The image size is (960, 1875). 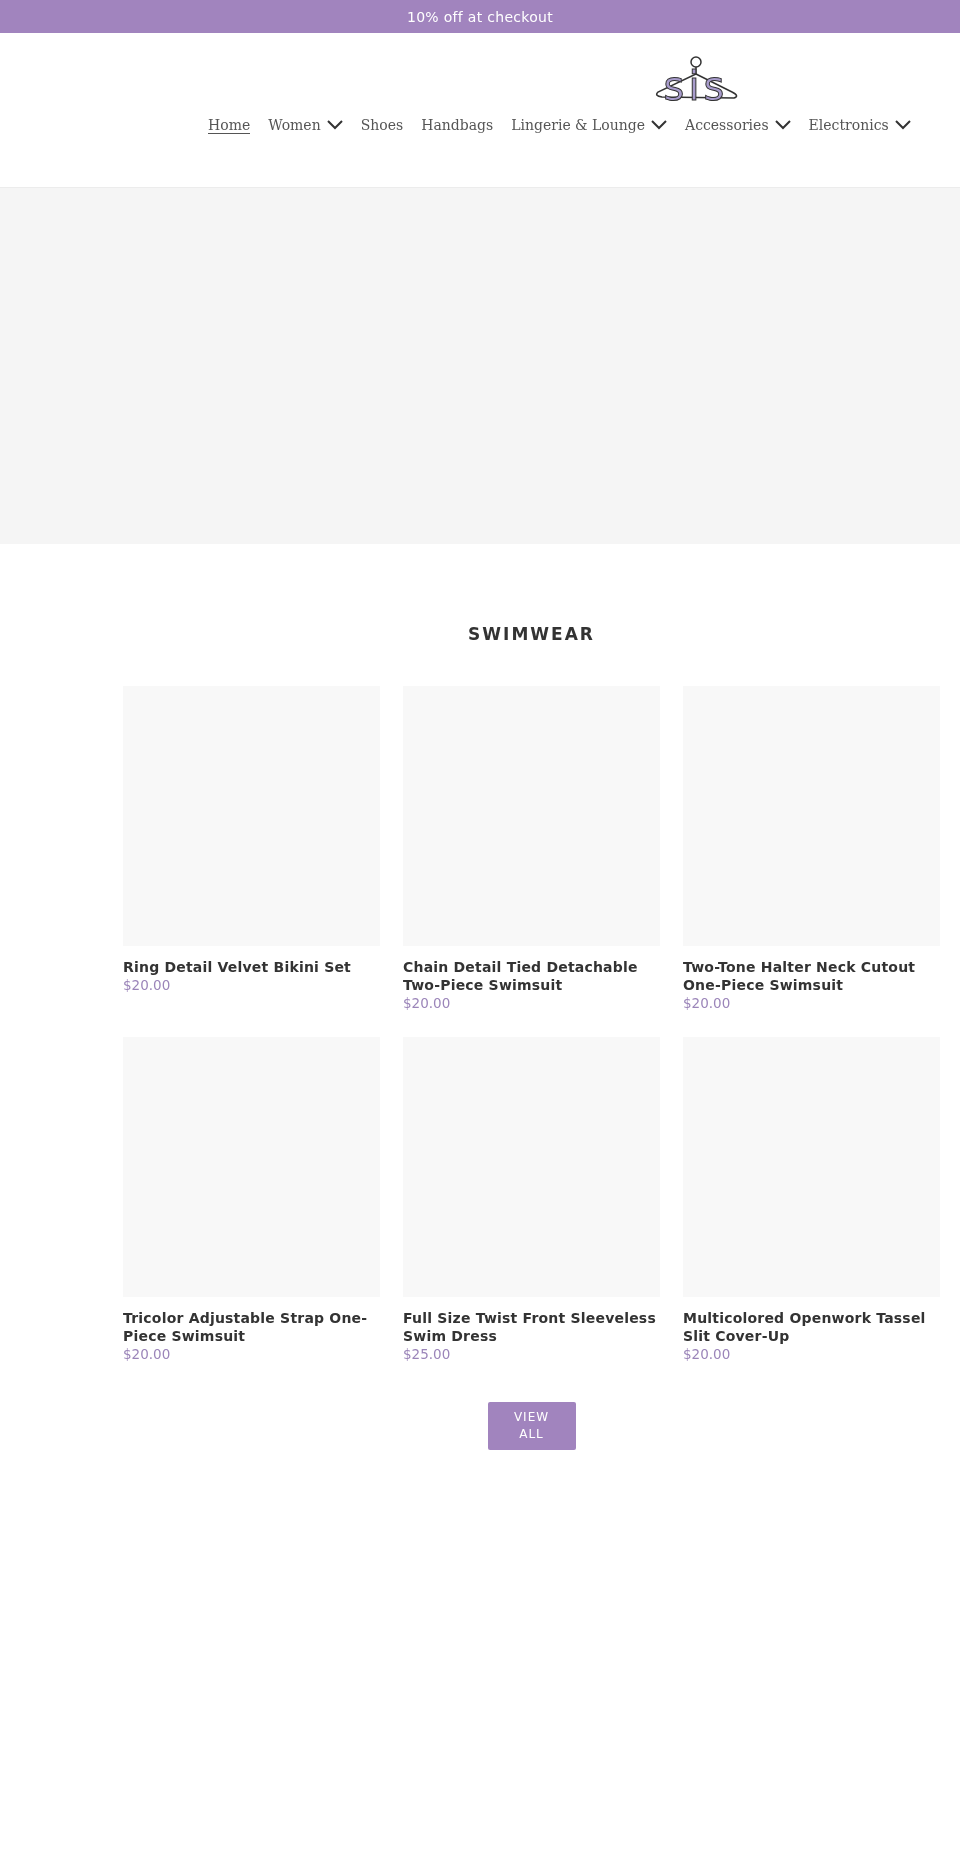 What do you see at coordinates (811, 1327) in the screenshot?
I see `product-title: Multicolored Openwork Tassel Slit Cover-Up` at bounding box center [811, 1327].